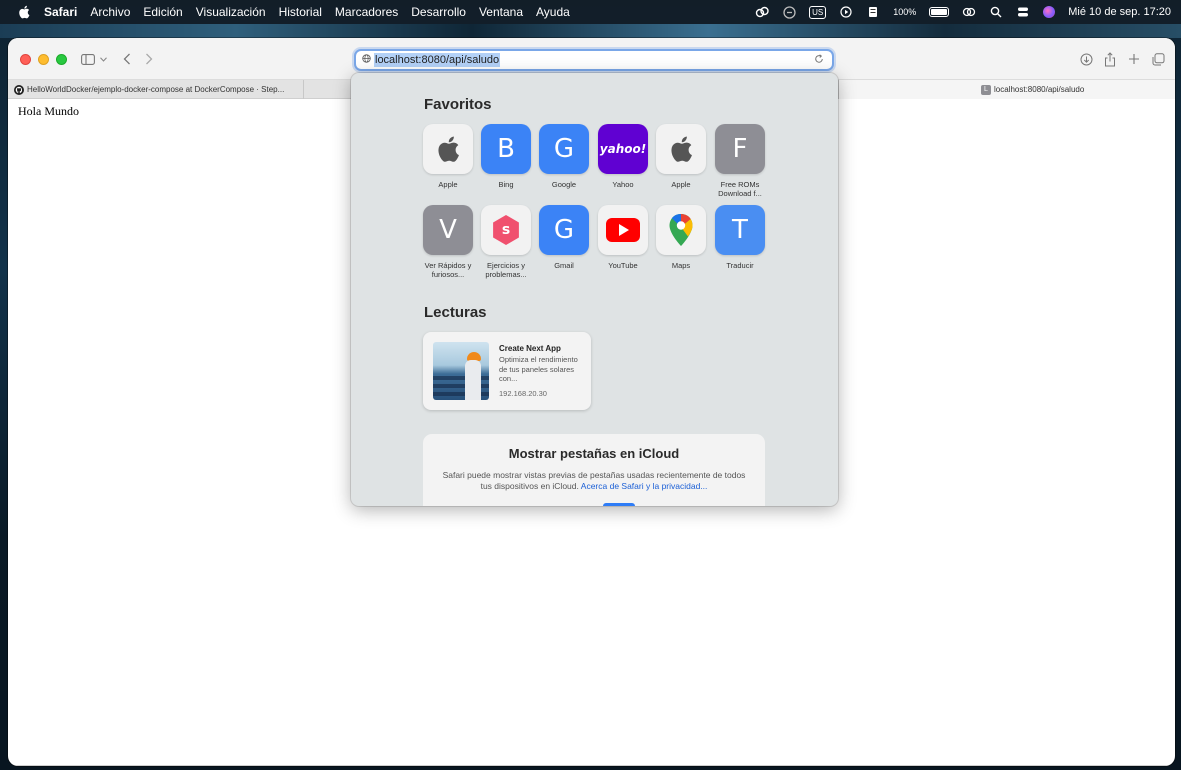 The width and height of the screenshot is (1181, 770). Describe the element at coordinates (681, 230) in the screenshot. I see `maps-icon` at that location.